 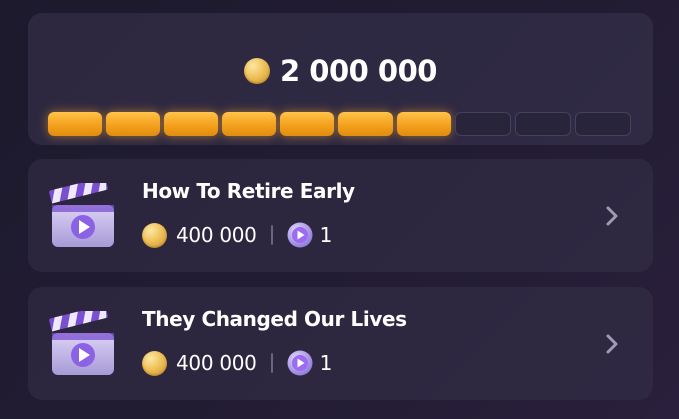 What do you see at coordinates (358, 71) in the screenshot?
I see `reward-total-value: 2 000 000` at bounding box center [358, 71].